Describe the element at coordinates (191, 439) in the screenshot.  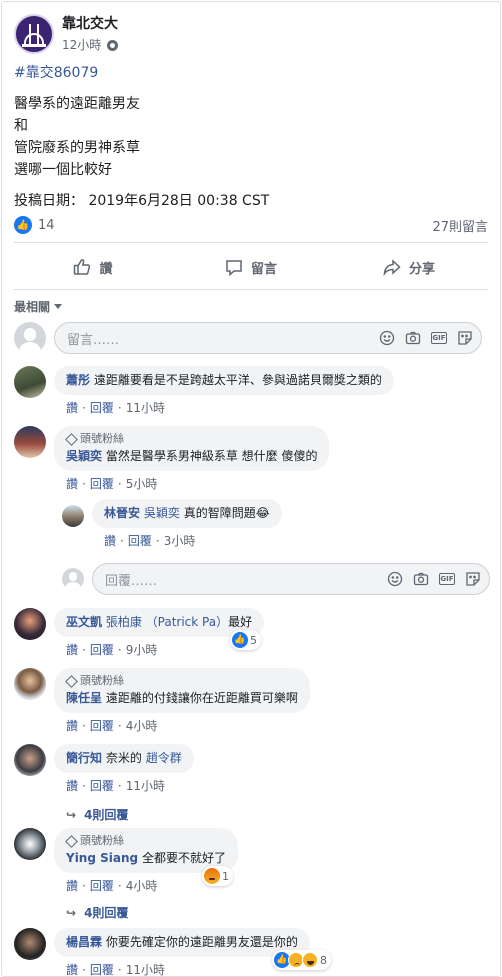
I see `top-fan-badge: 頭號粉絲` at that location.